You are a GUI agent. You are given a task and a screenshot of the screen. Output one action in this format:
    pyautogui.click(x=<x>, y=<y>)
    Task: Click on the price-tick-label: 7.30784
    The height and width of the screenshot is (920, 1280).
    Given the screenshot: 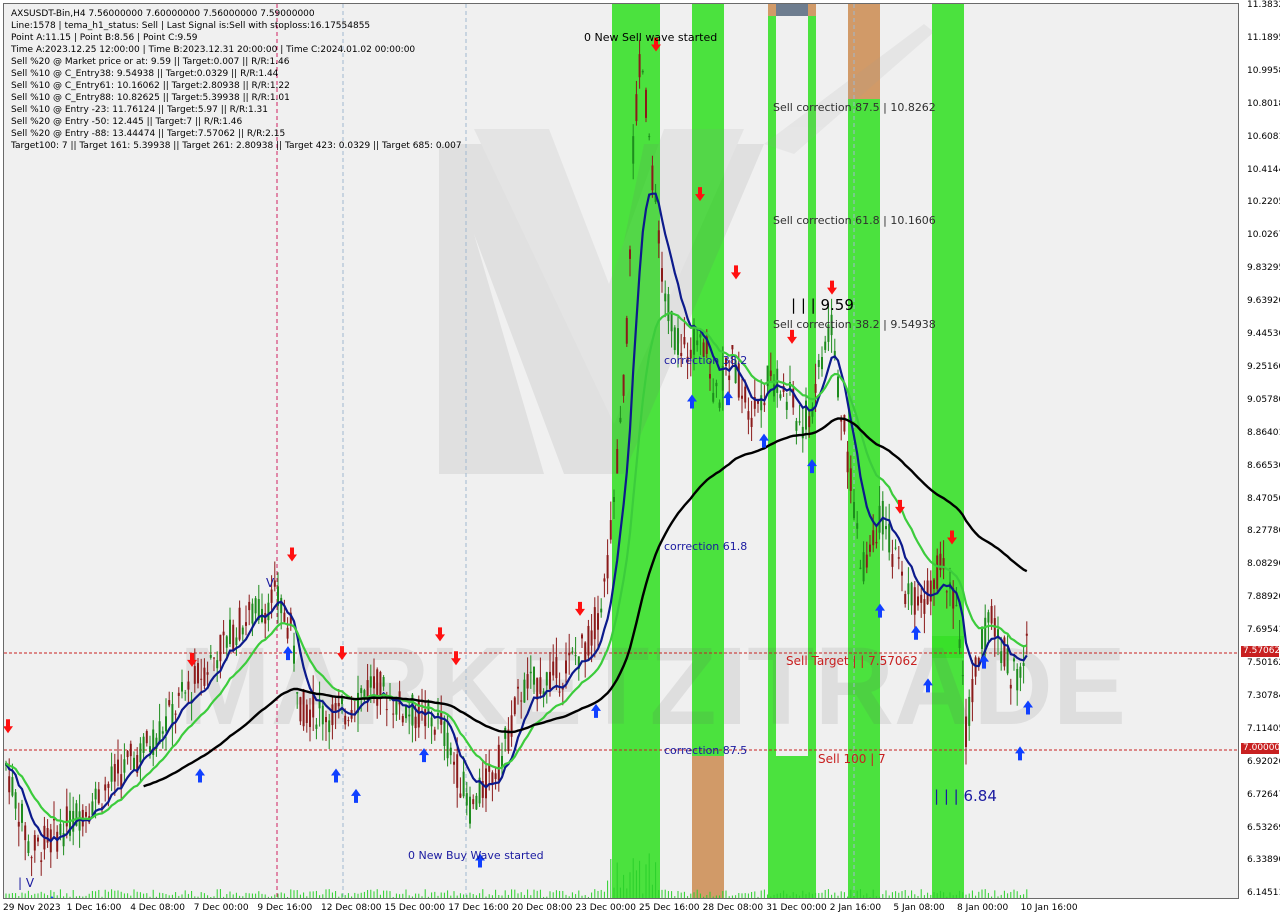 What is the action you would take?
    pyautogui.click(x=1263, y=695)
    